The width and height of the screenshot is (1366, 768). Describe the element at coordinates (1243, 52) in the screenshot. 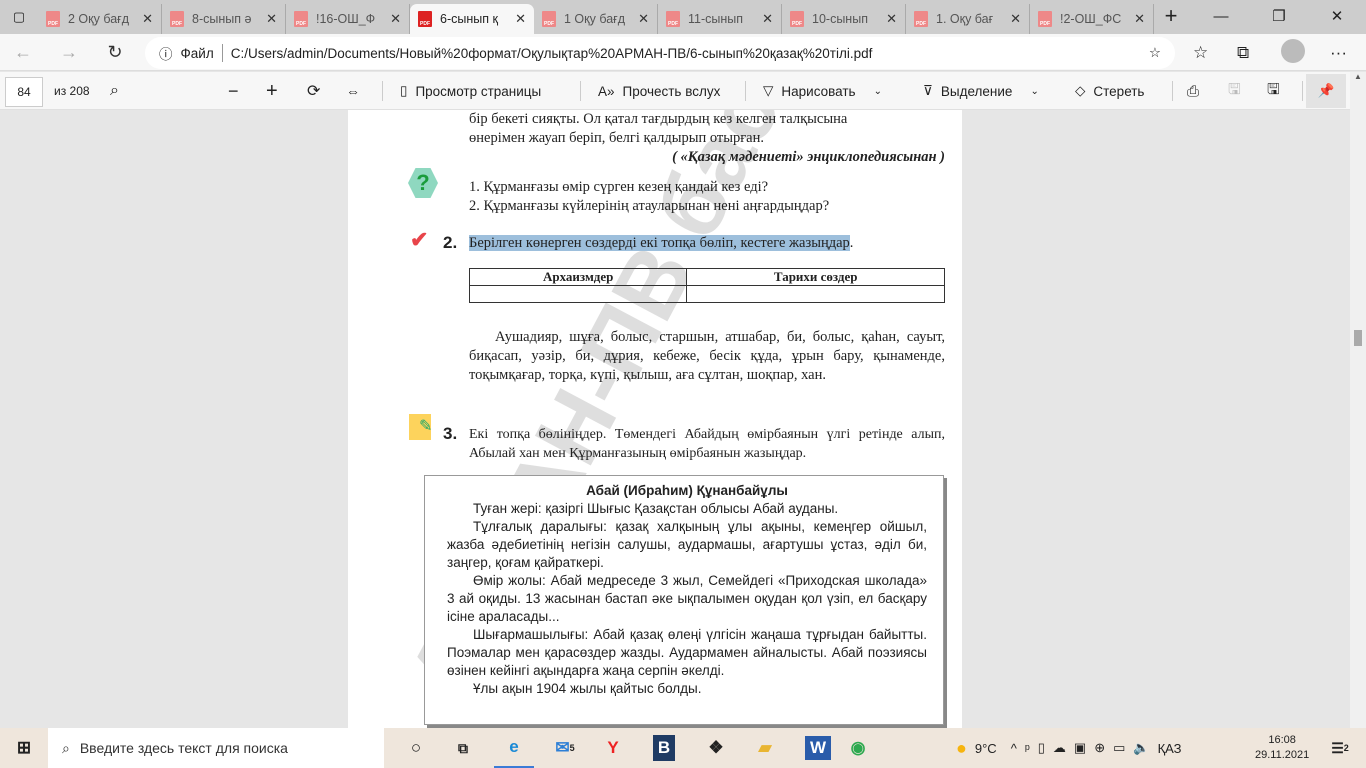

I see `collections-icon: ⧉` at that location.